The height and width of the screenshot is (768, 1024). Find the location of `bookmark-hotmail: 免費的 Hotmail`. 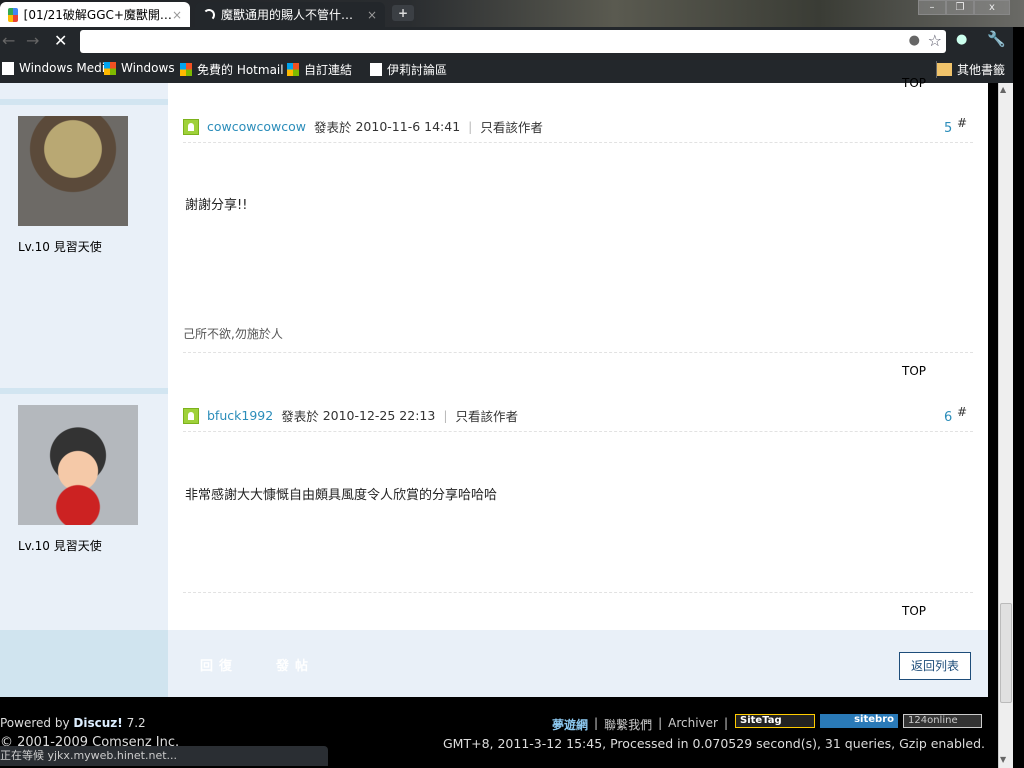

bookmark-hotmail: 免費的 Hotmail is located at coordinates (232, 69).